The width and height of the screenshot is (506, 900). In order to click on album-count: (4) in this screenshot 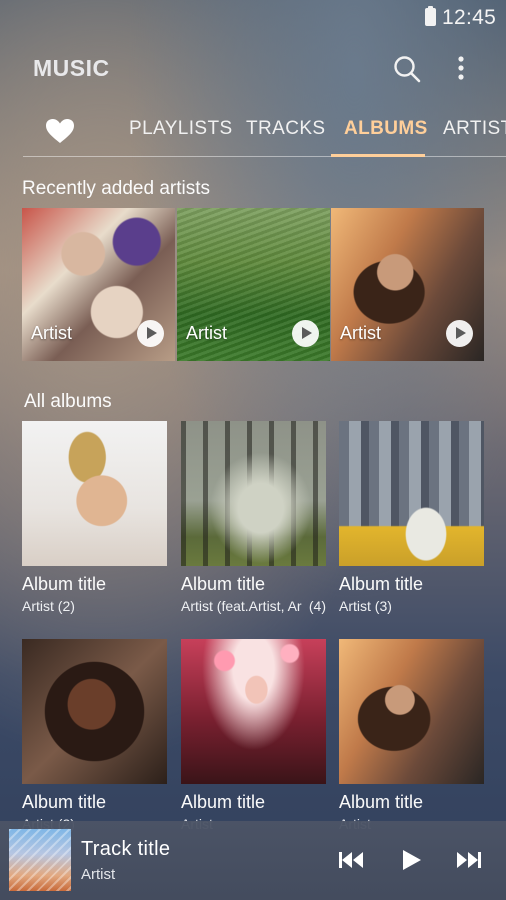, I will do `click(317, 606)`.